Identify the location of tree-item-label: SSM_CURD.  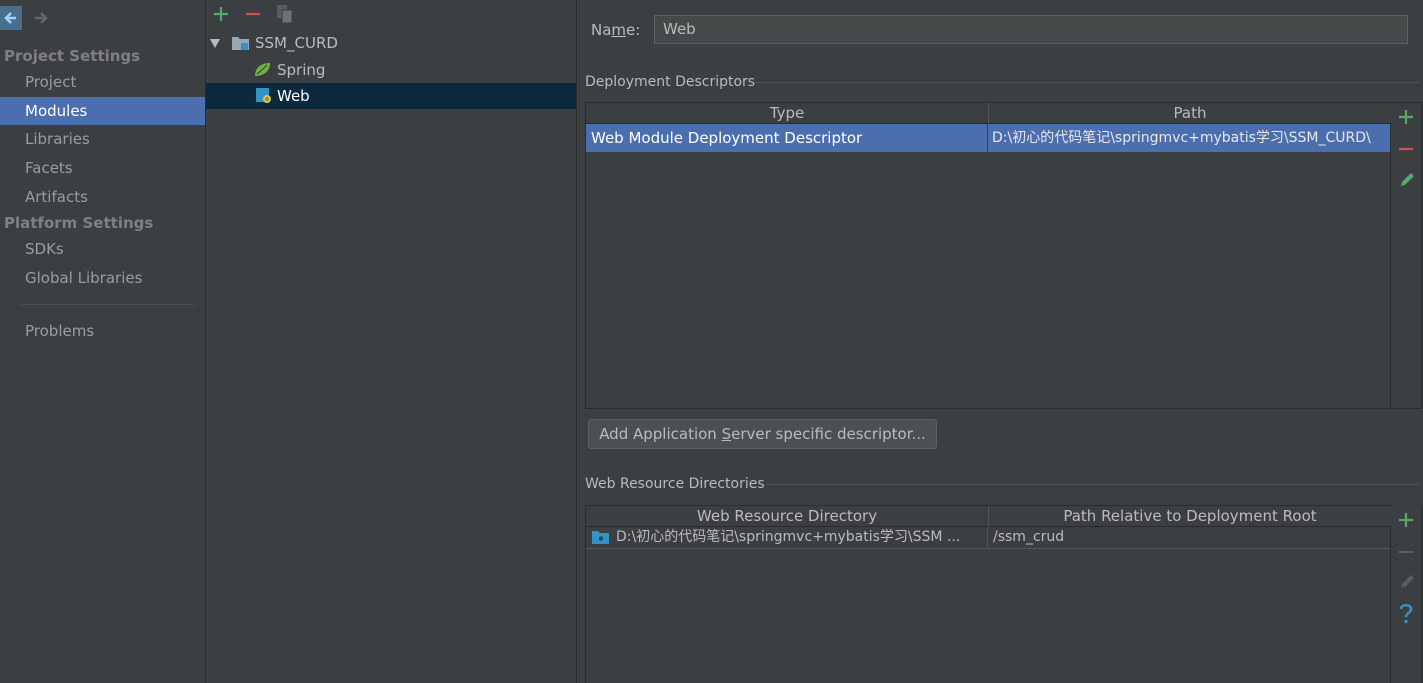
(296, 43).